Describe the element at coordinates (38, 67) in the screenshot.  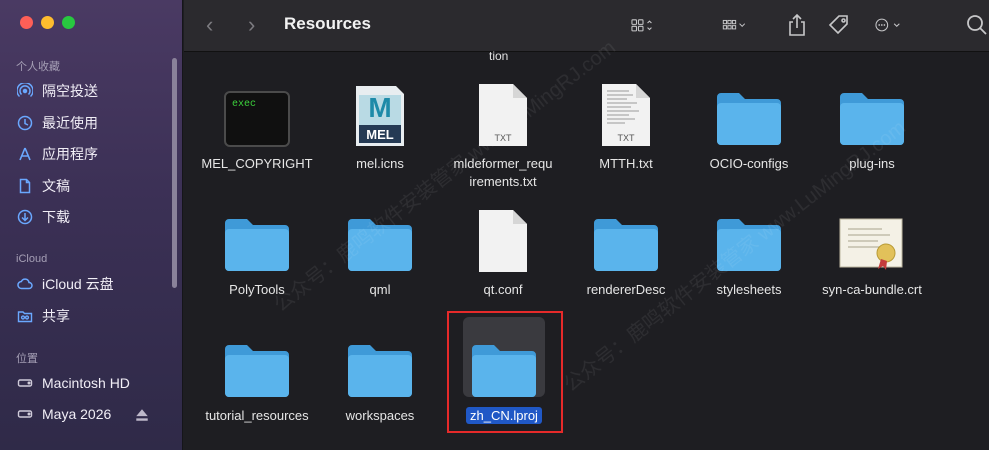
I see `sidebar-section-favorites: 个人收藏` at that location.